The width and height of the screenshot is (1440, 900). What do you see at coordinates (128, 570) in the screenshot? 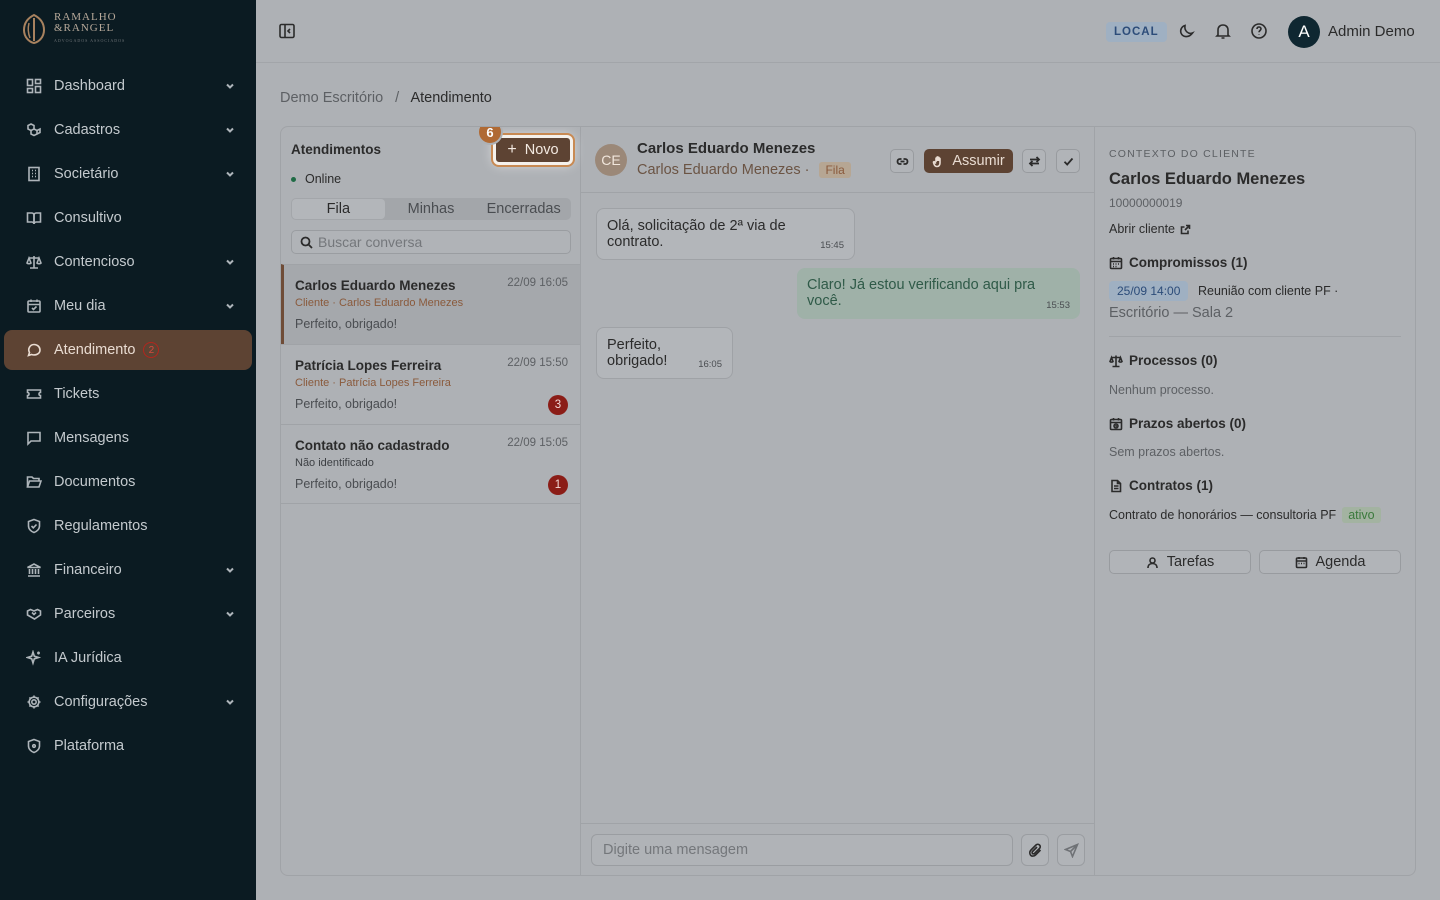
I see `sidebar-item-financeiro: Financeiro` at bounding box center [128, 570].